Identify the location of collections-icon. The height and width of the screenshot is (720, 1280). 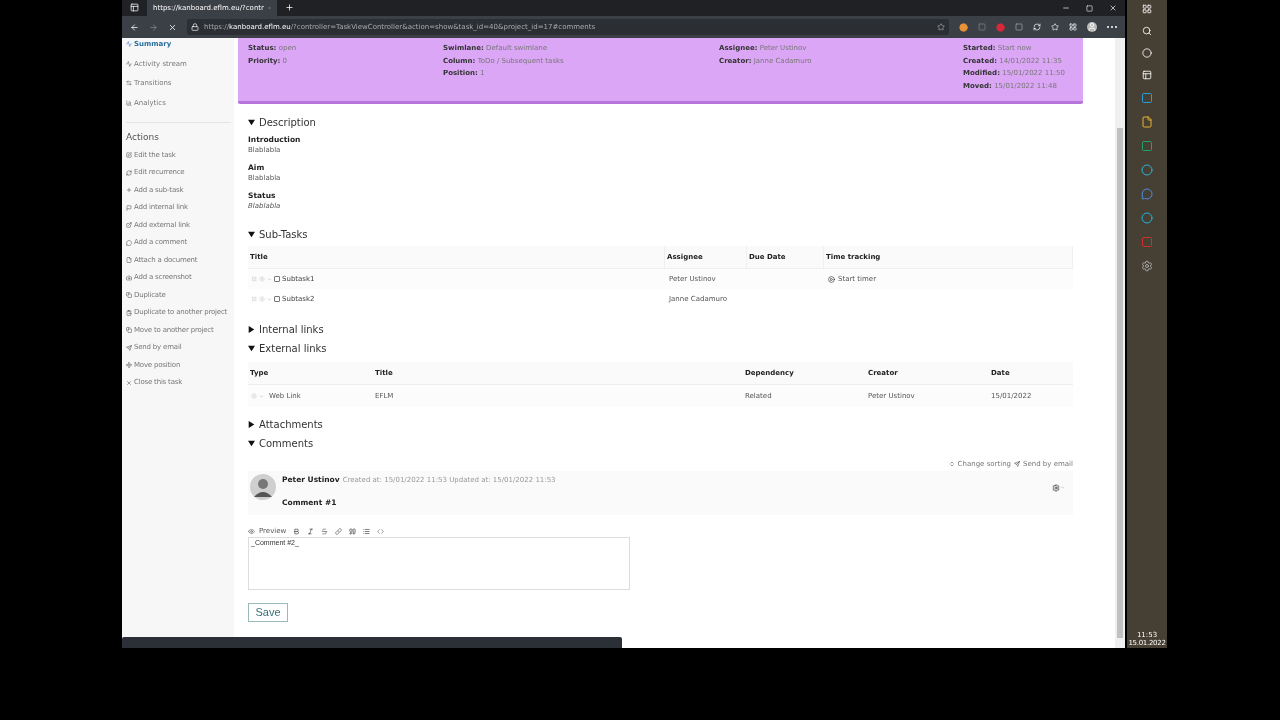
(1073, 27).